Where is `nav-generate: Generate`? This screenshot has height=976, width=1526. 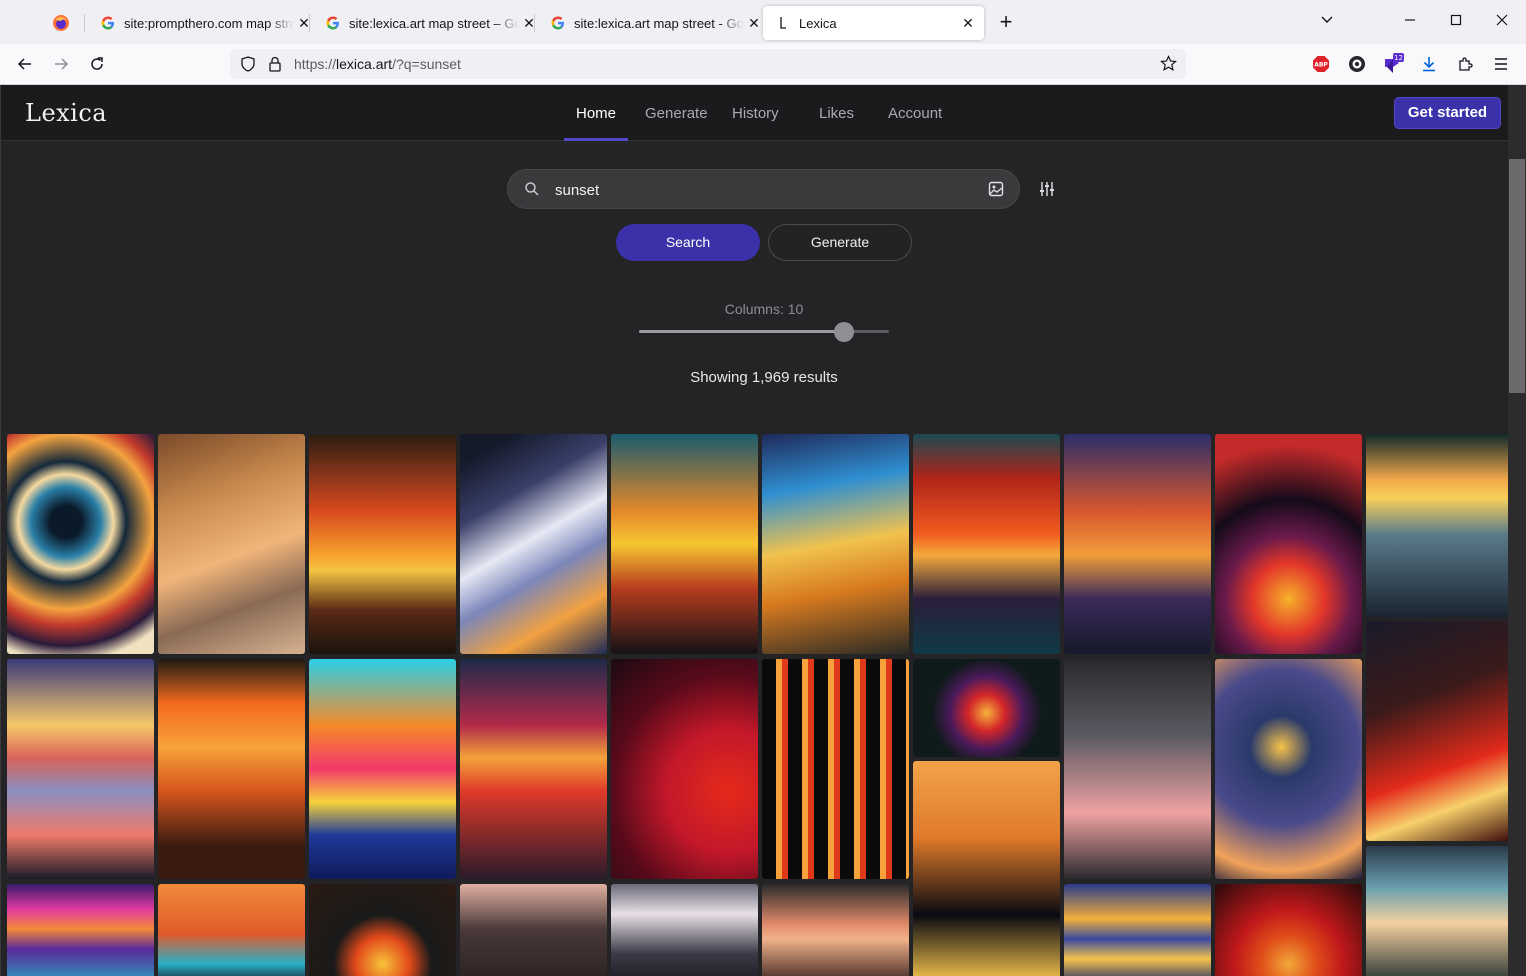 nav-generate: Generate is located at coordinates (676, 113).